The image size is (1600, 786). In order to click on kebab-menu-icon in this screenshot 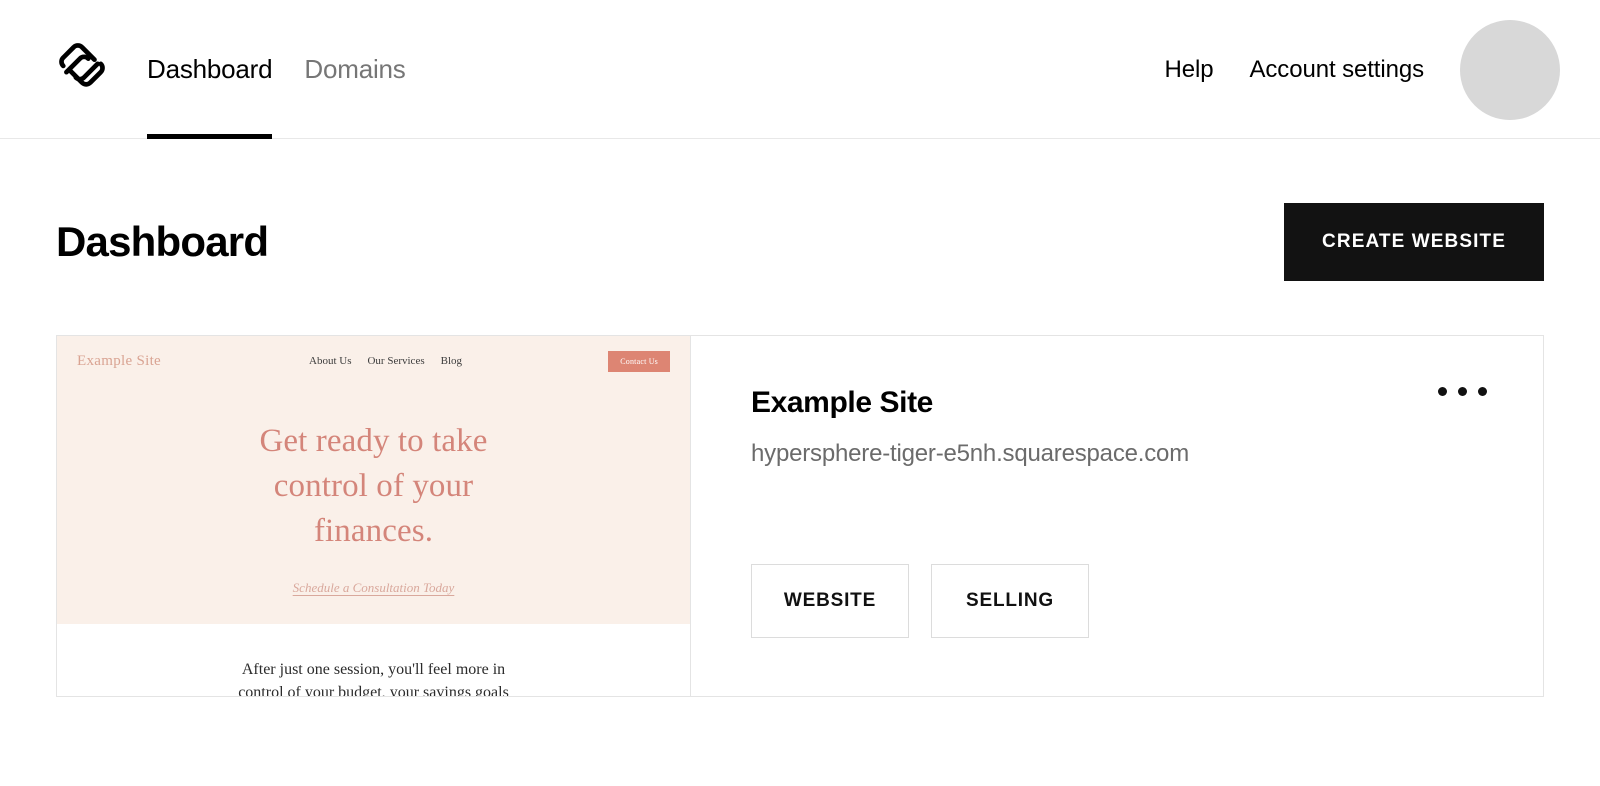, I will do `click(1462, 391)`.